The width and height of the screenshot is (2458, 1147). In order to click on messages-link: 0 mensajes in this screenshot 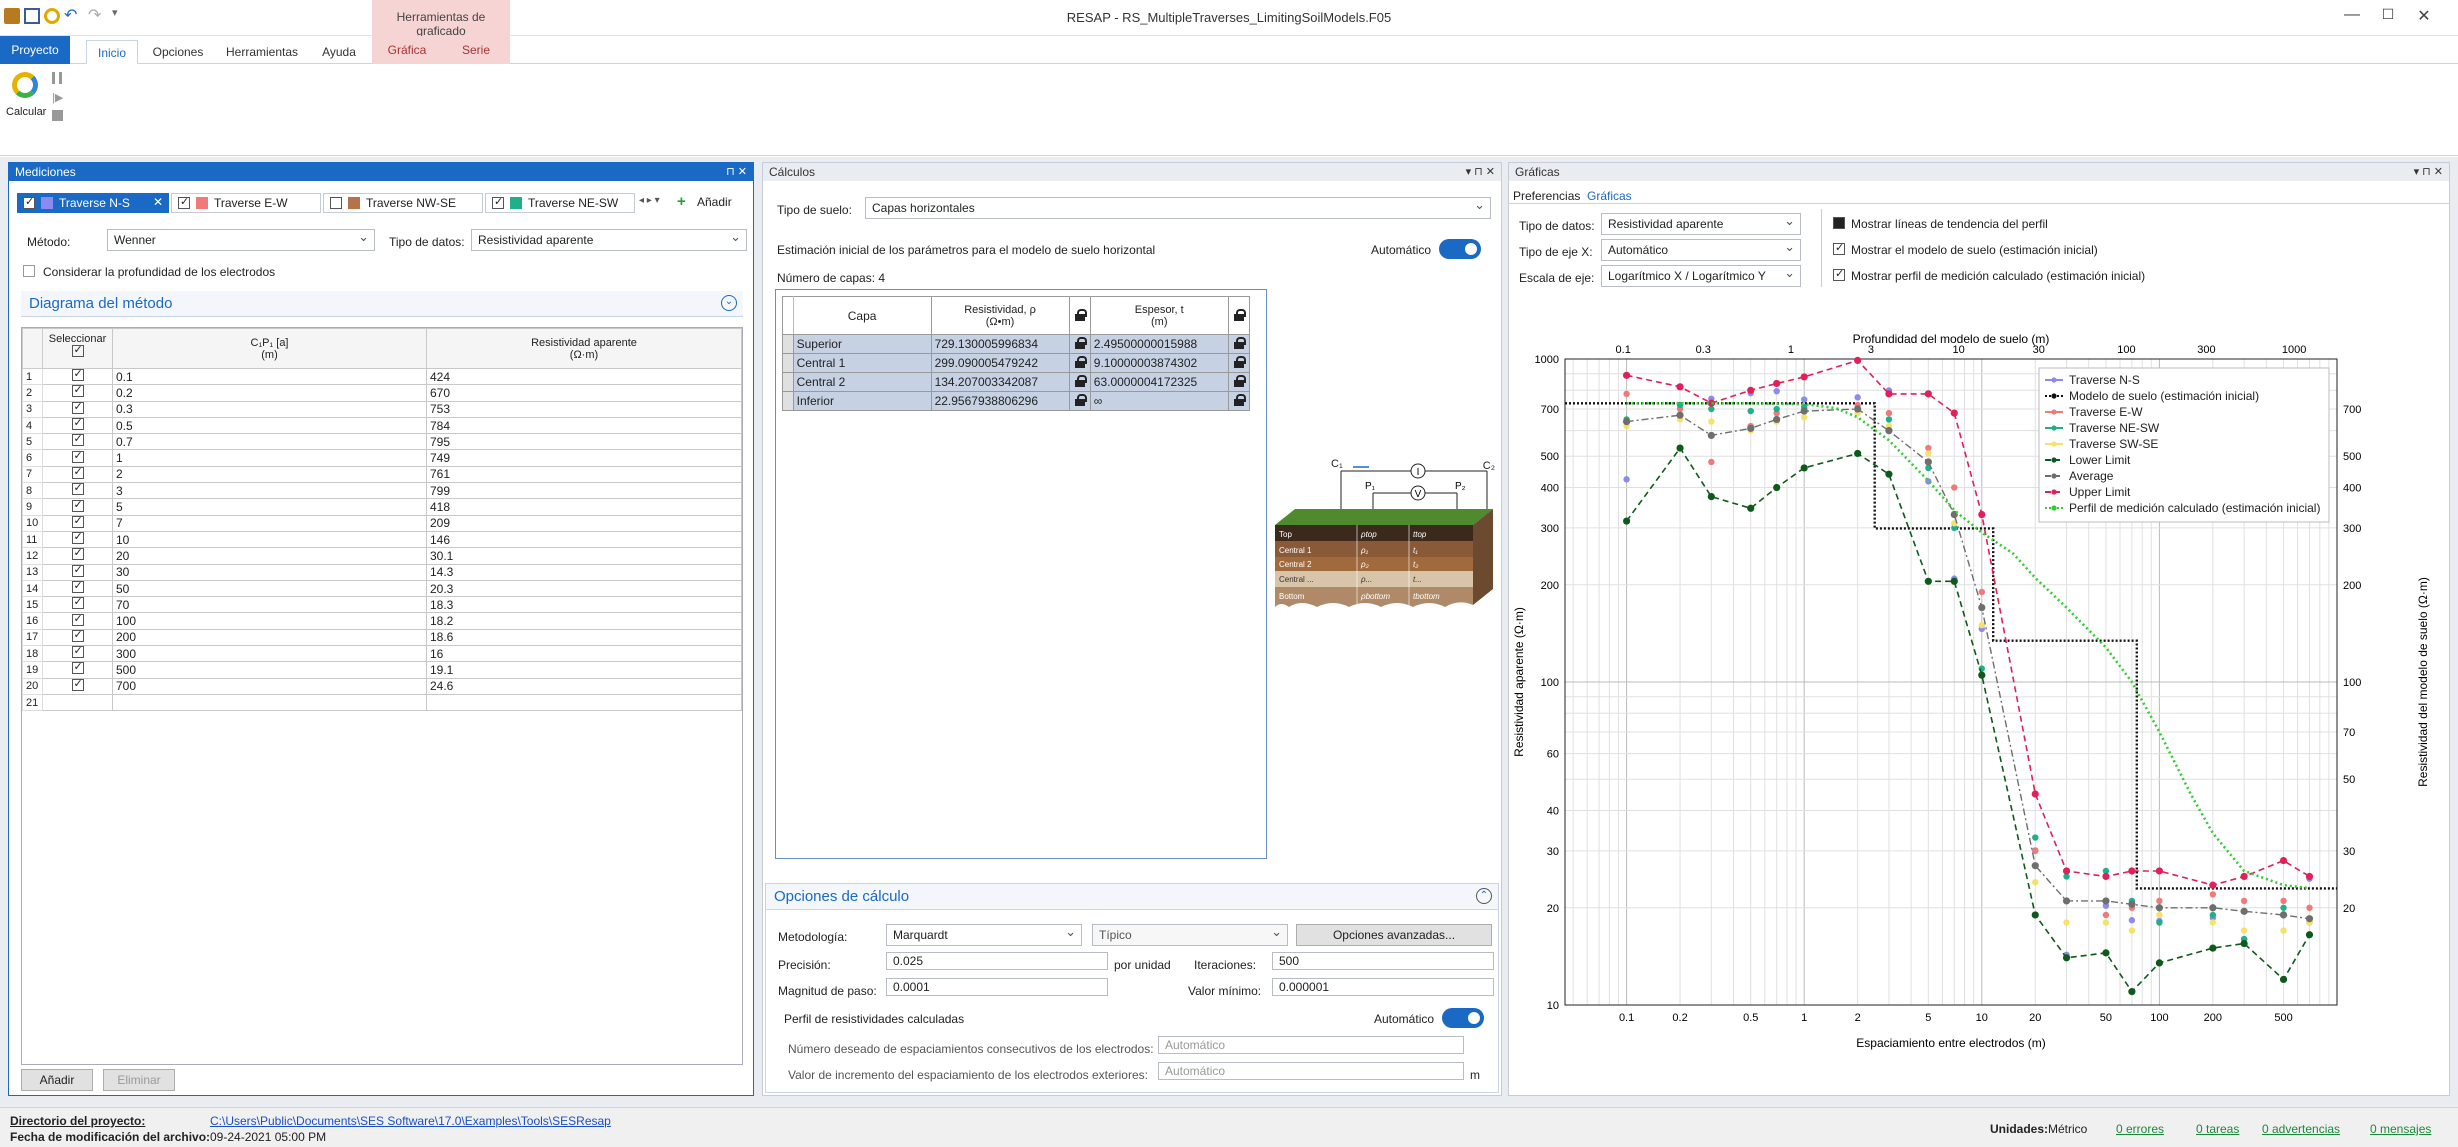, I will do `click(2400, 1129)`.